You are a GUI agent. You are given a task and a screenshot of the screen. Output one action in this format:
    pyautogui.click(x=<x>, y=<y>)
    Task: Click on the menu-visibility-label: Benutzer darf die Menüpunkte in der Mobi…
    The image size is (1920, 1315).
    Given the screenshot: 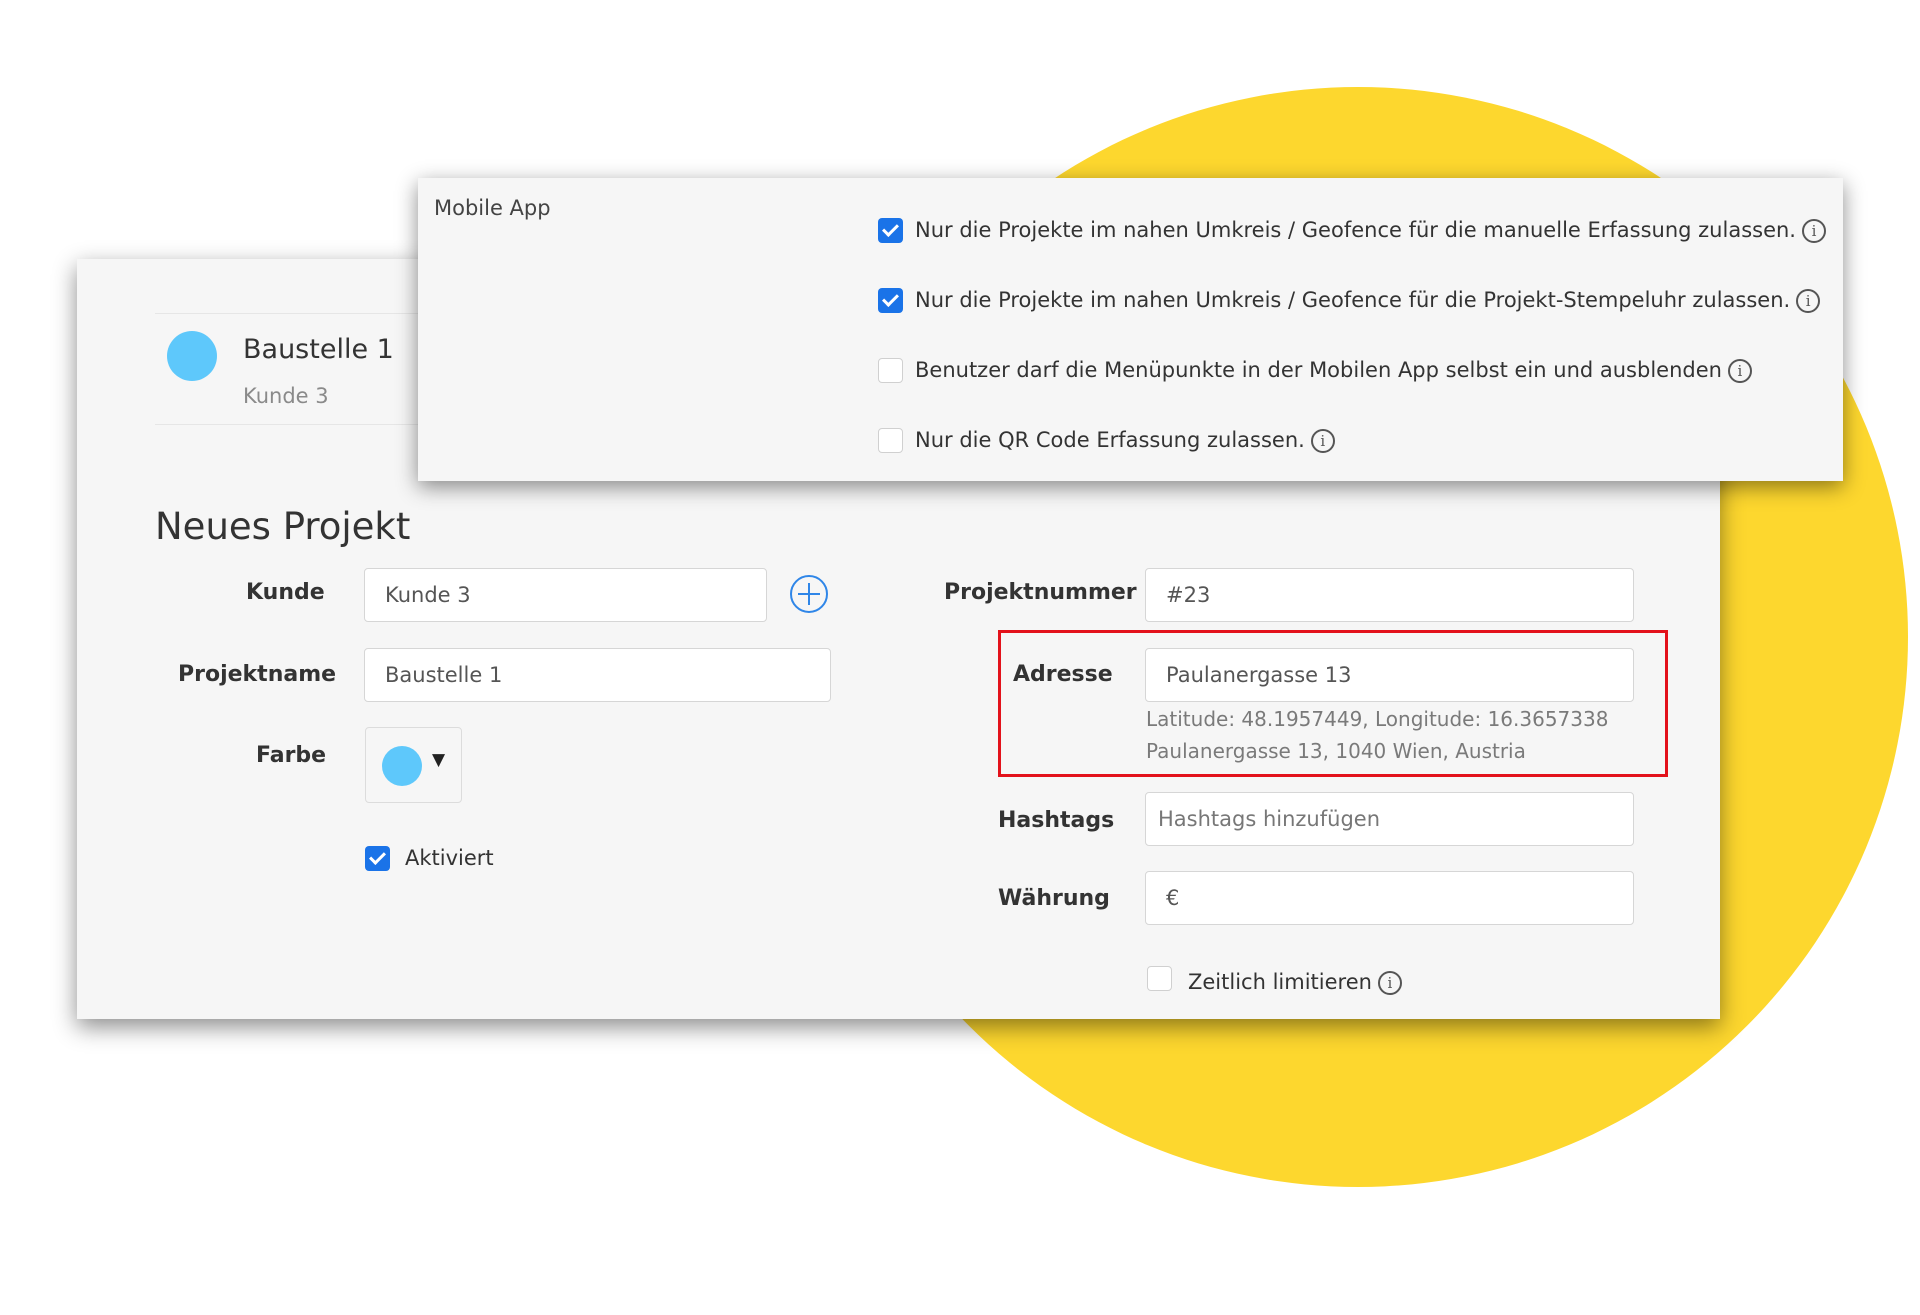 What is the action you would take?
    pyautogui.click(x=1318, y=370)
    